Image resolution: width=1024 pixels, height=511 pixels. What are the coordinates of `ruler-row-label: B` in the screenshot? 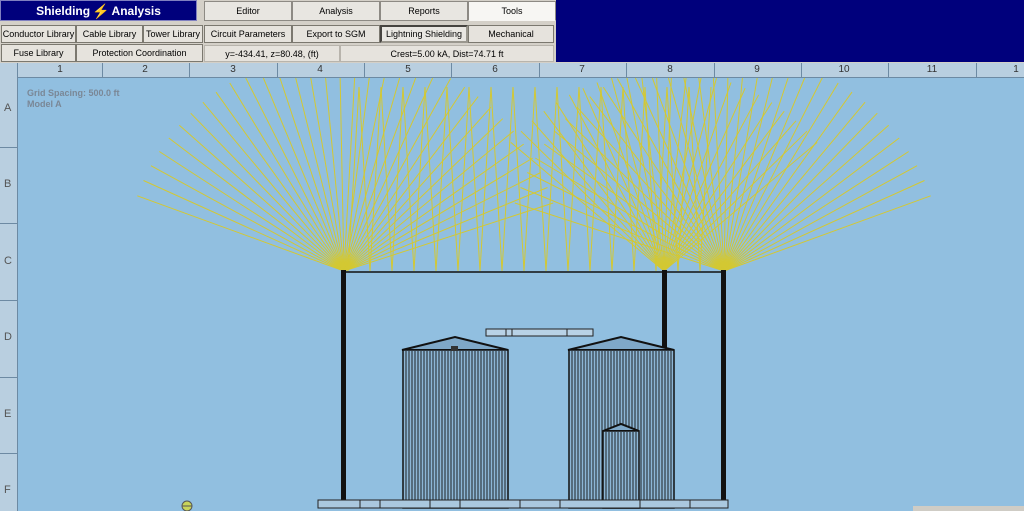 It's located at (8, 184).